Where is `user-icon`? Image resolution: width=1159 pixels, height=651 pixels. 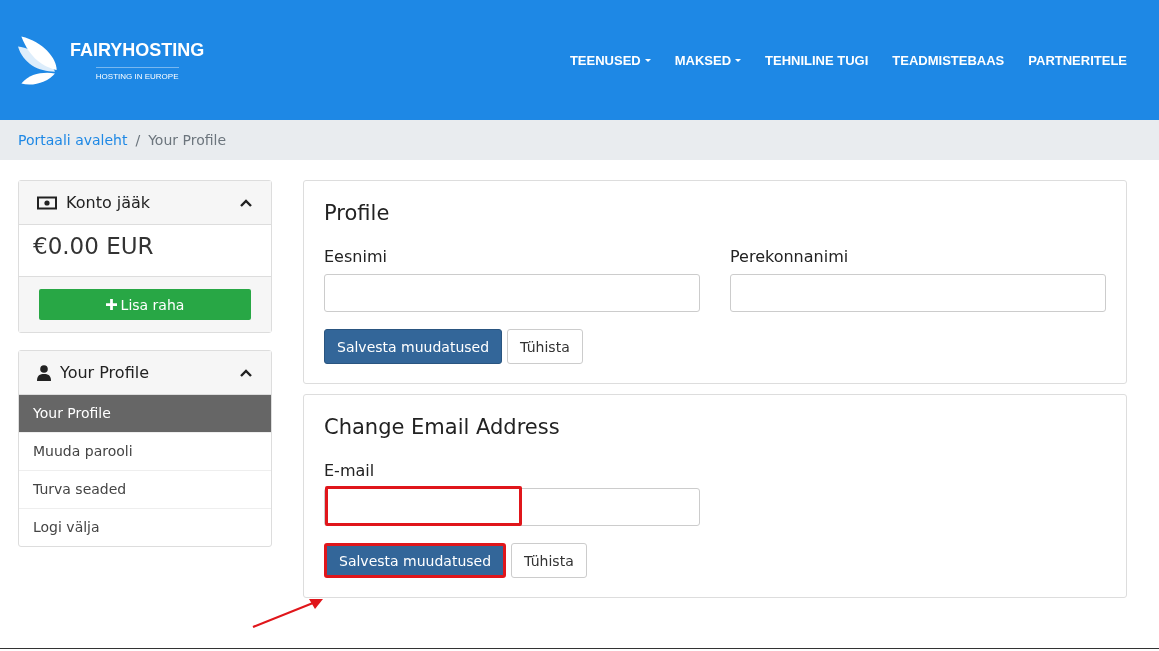 user-icon is located at coordinates (44, 372).